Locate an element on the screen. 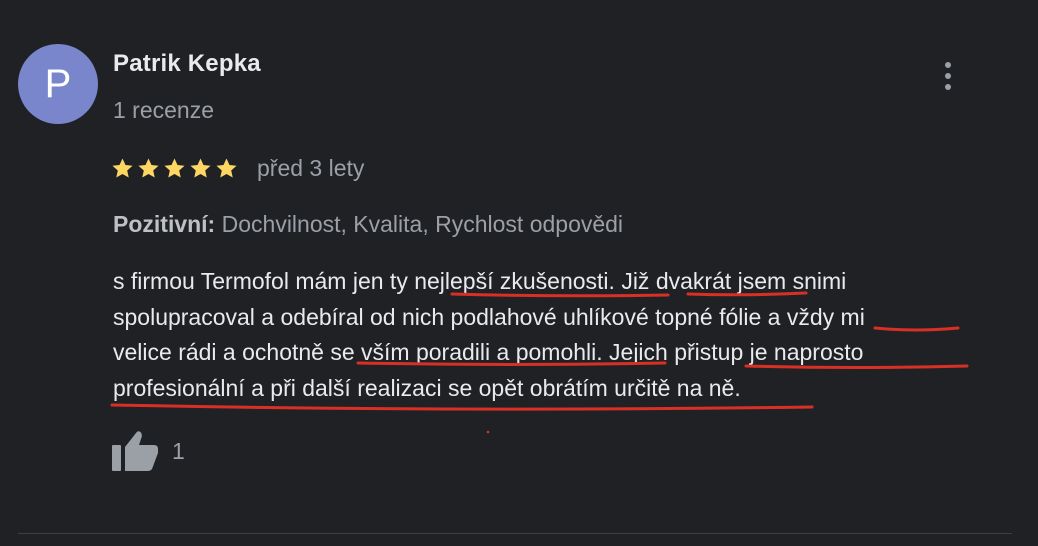 Image resolution: width=1038 pixels, height=546 pixels. like-row: 1 is located at coordinates (148, 451).